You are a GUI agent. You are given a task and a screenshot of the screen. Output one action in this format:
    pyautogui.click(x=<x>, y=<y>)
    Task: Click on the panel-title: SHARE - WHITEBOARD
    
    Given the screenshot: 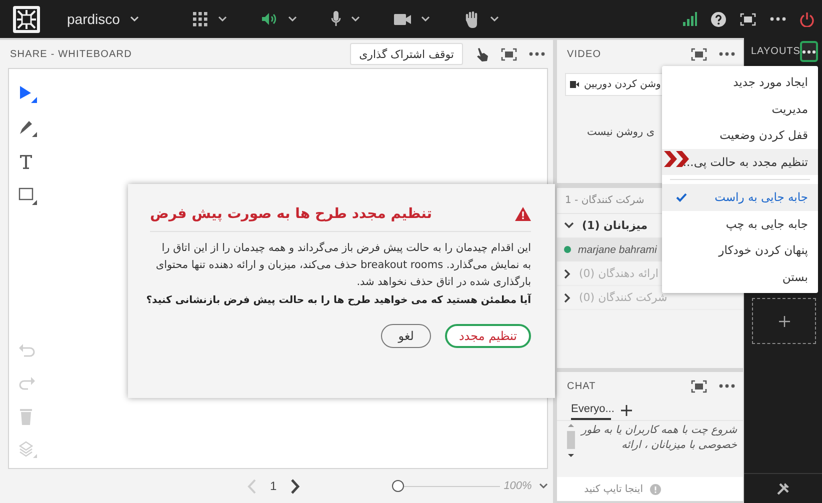 What is the action you would take?
    pyautogui.click(x=71, y=54)
    